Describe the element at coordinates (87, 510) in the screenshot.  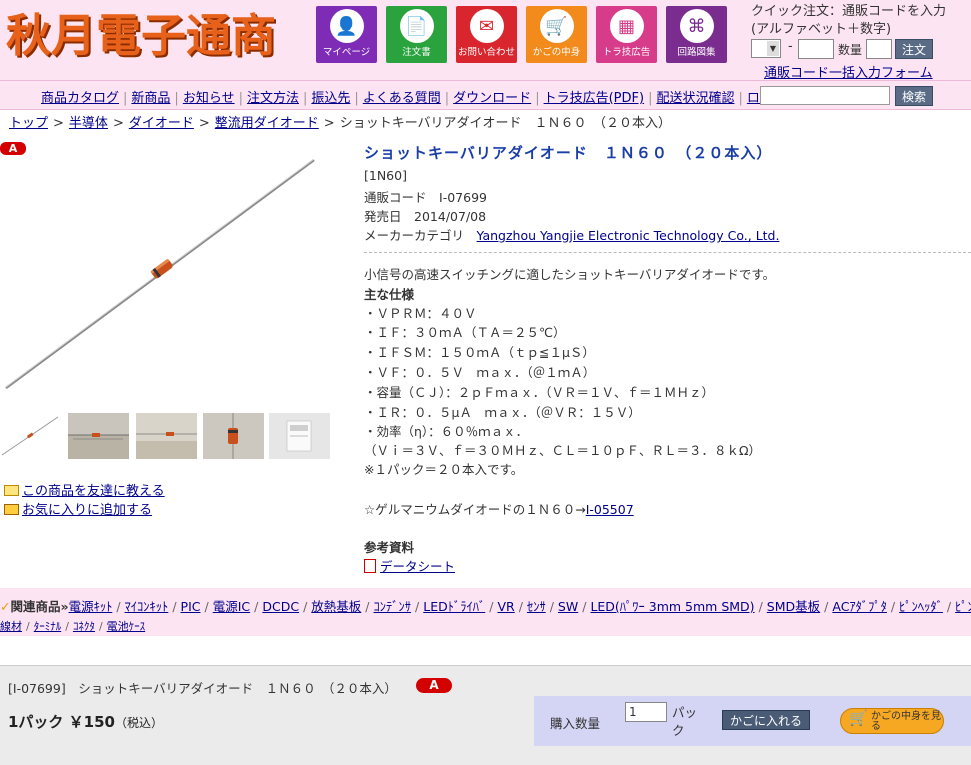
I see `add-favorite-text: お気に入りに追加する` at that location.